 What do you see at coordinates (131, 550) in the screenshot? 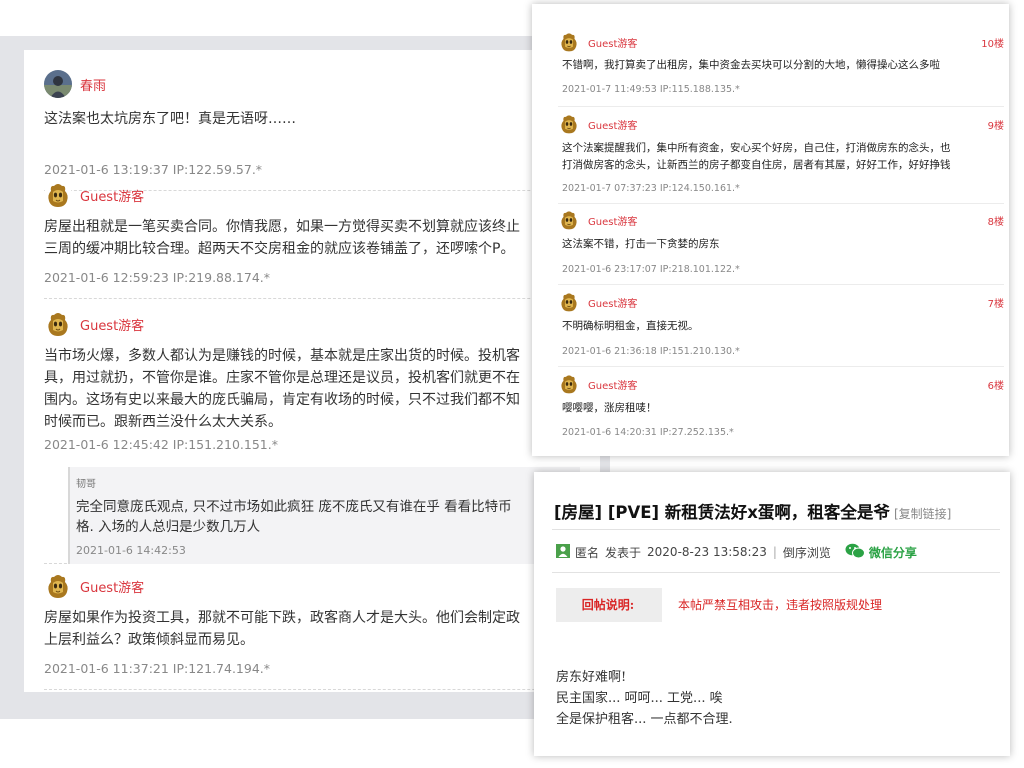
I see `quote-meta: 2021-01-6 14:42:53` at bounding box center [131, 550].